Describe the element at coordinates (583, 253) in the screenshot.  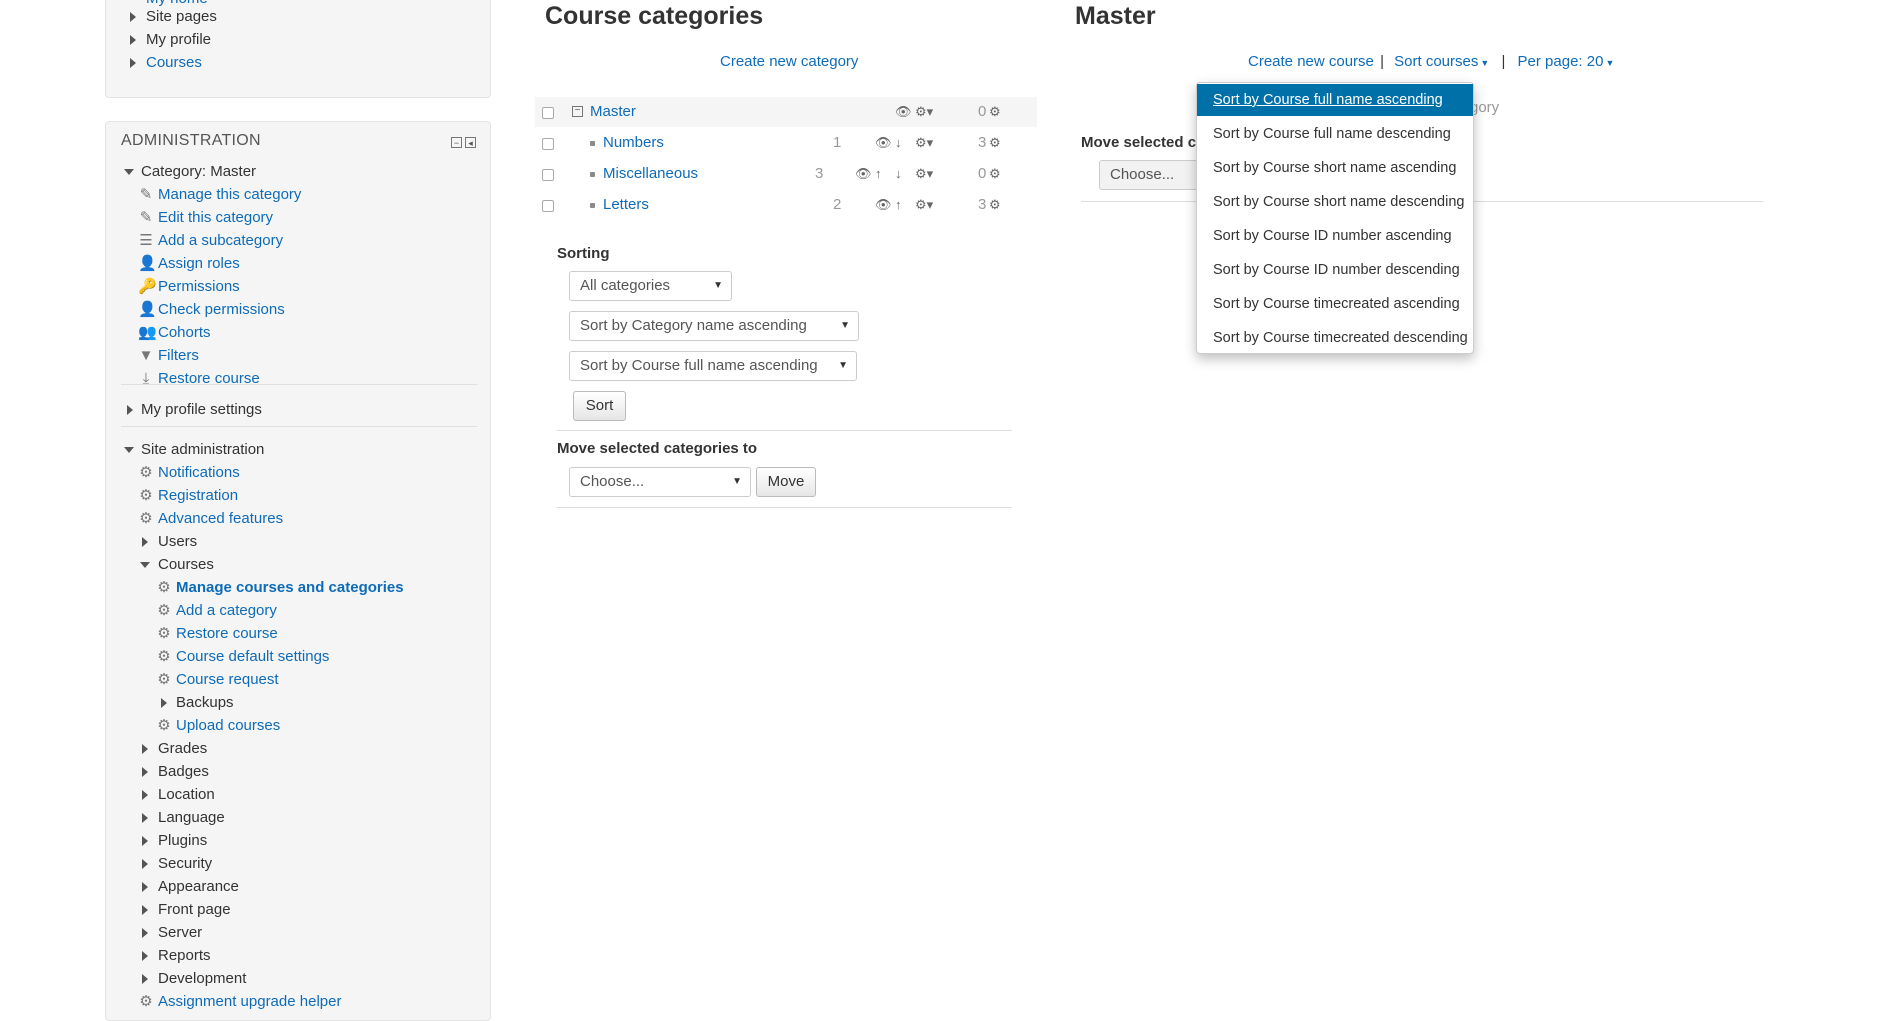
I see `sorting-label: Sorting` at that location.